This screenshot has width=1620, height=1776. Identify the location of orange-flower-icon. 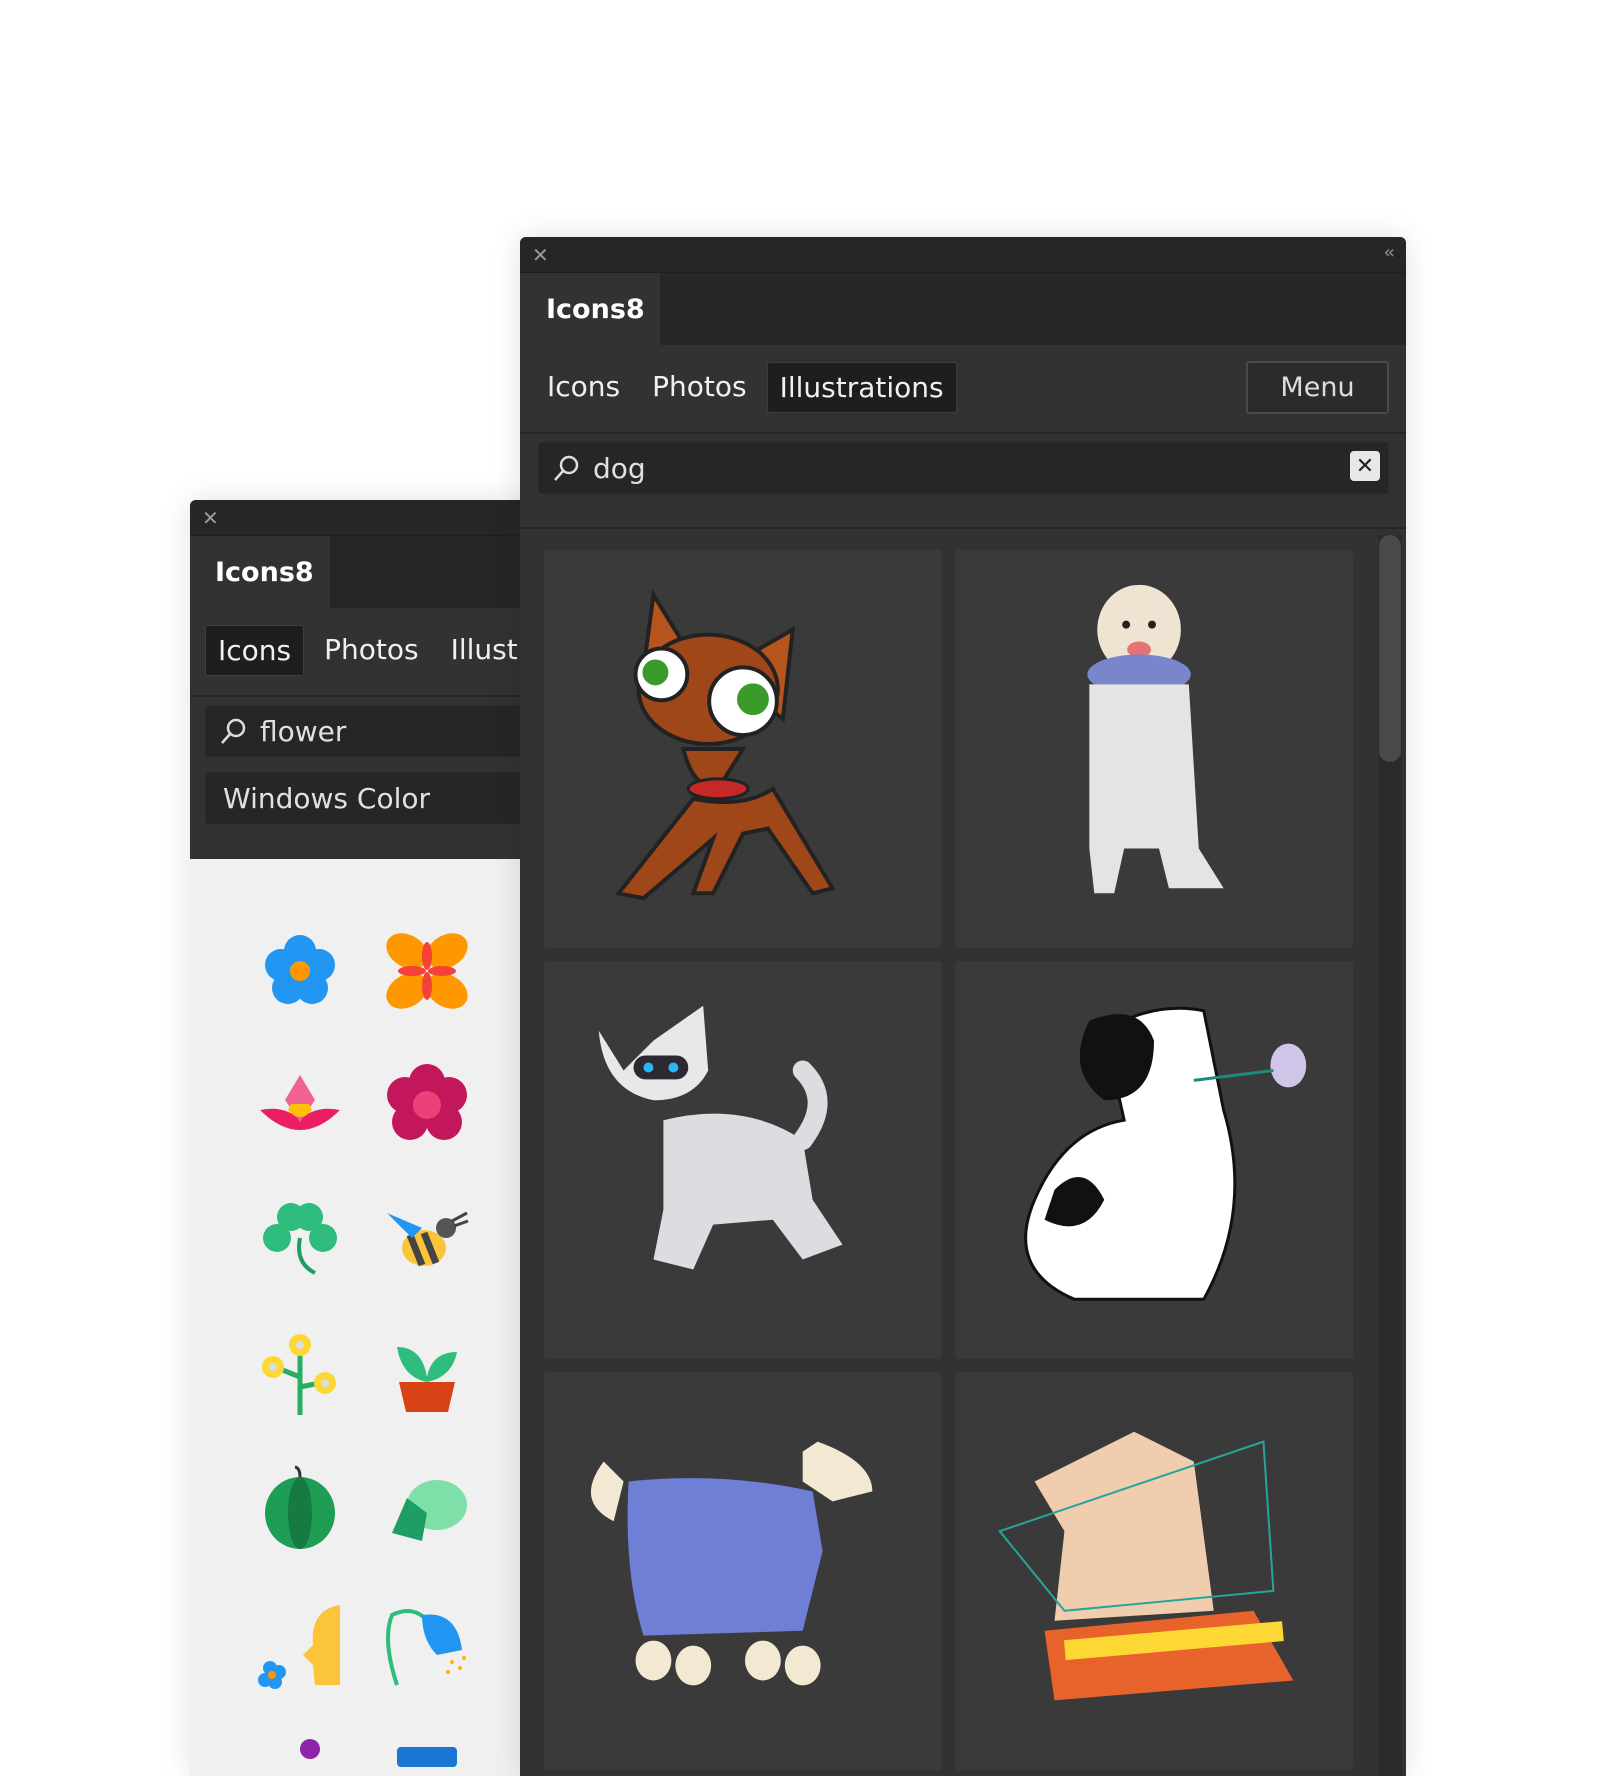
(427, 971).